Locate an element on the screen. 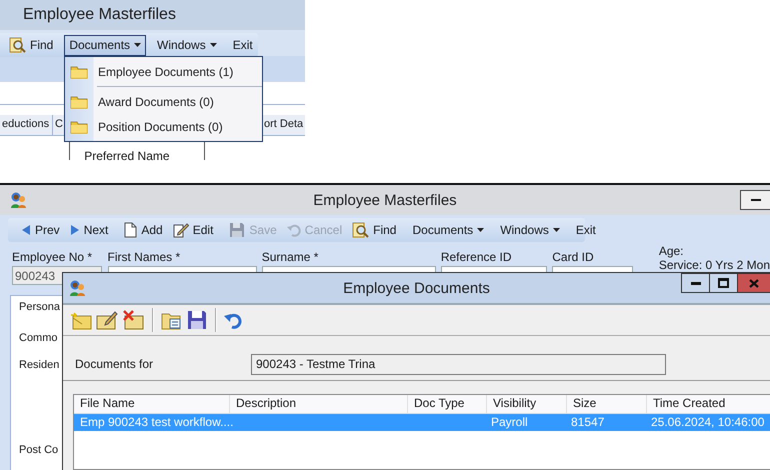  close-button is located at coordinates (753, 283).